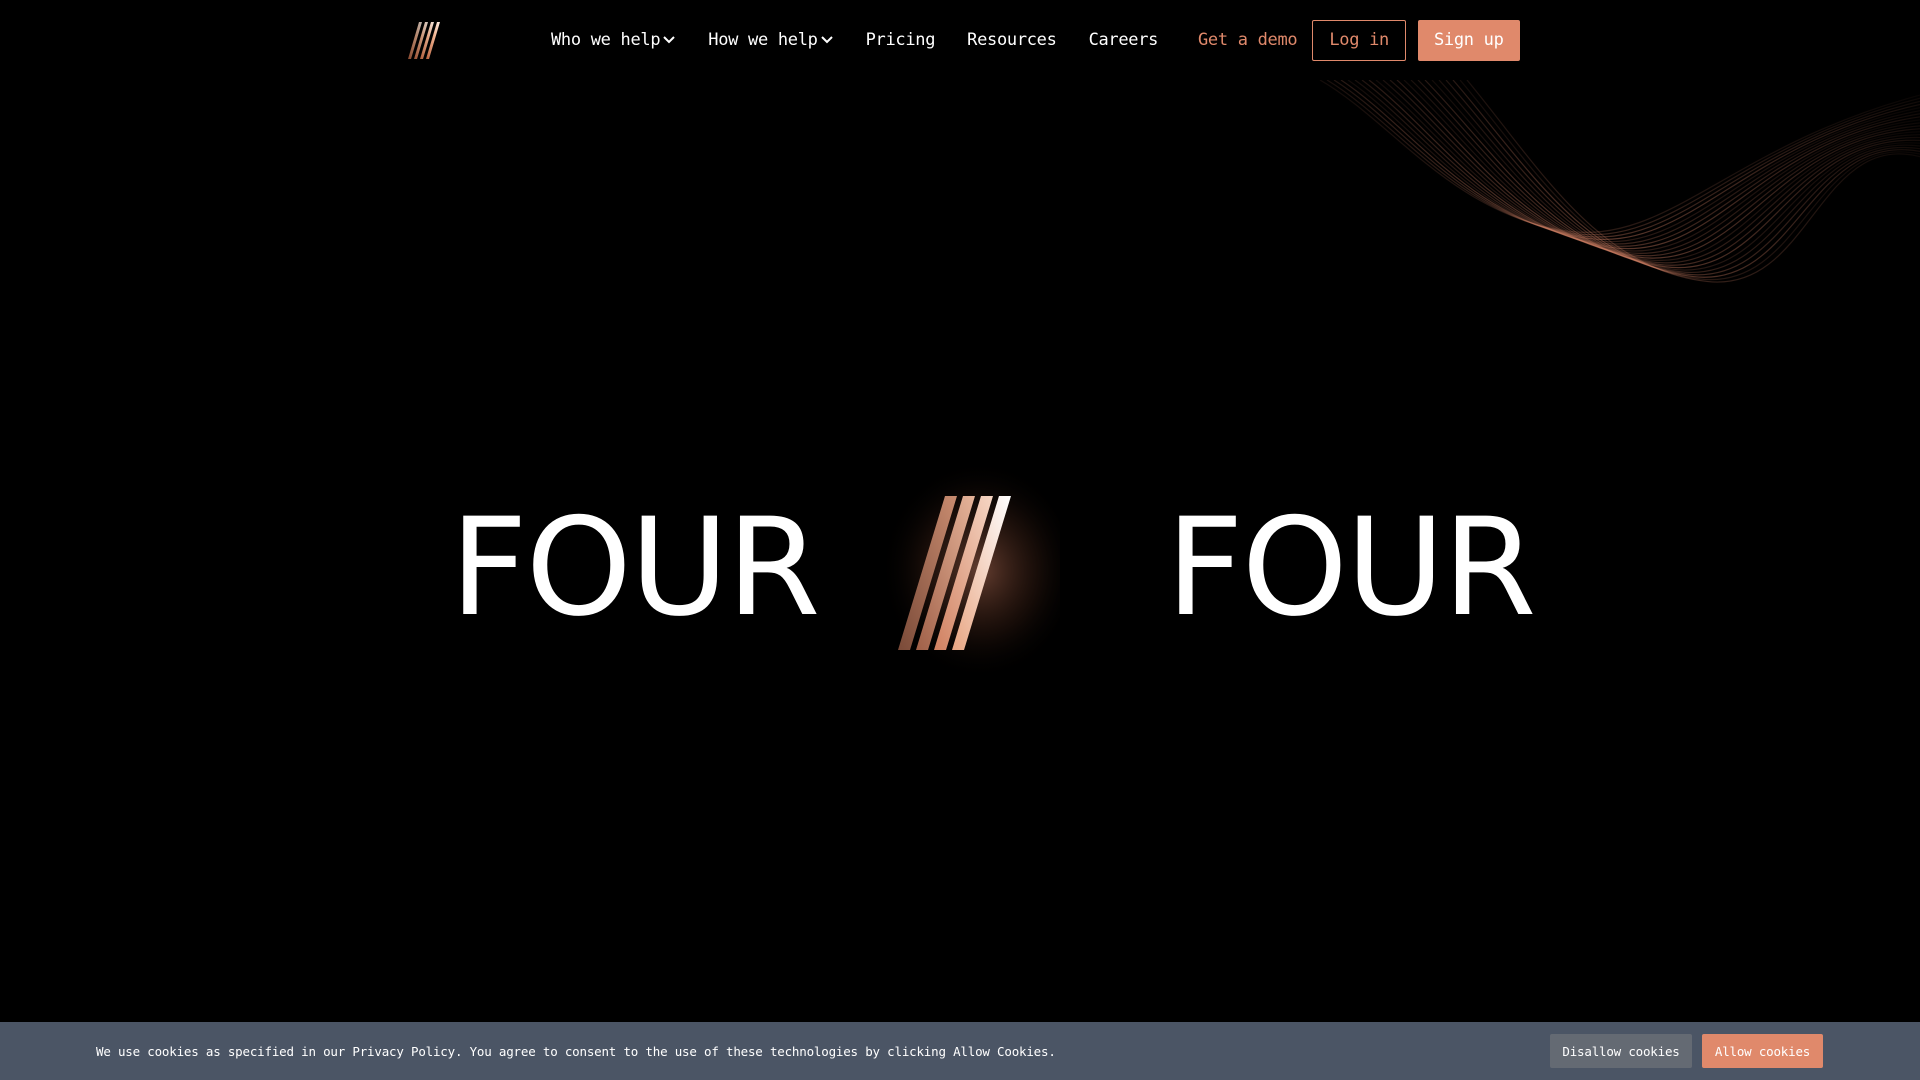 This screenshot has width=1920, height=1080. I want to click on nav-how-we-help: How we help, so click(770, 40).